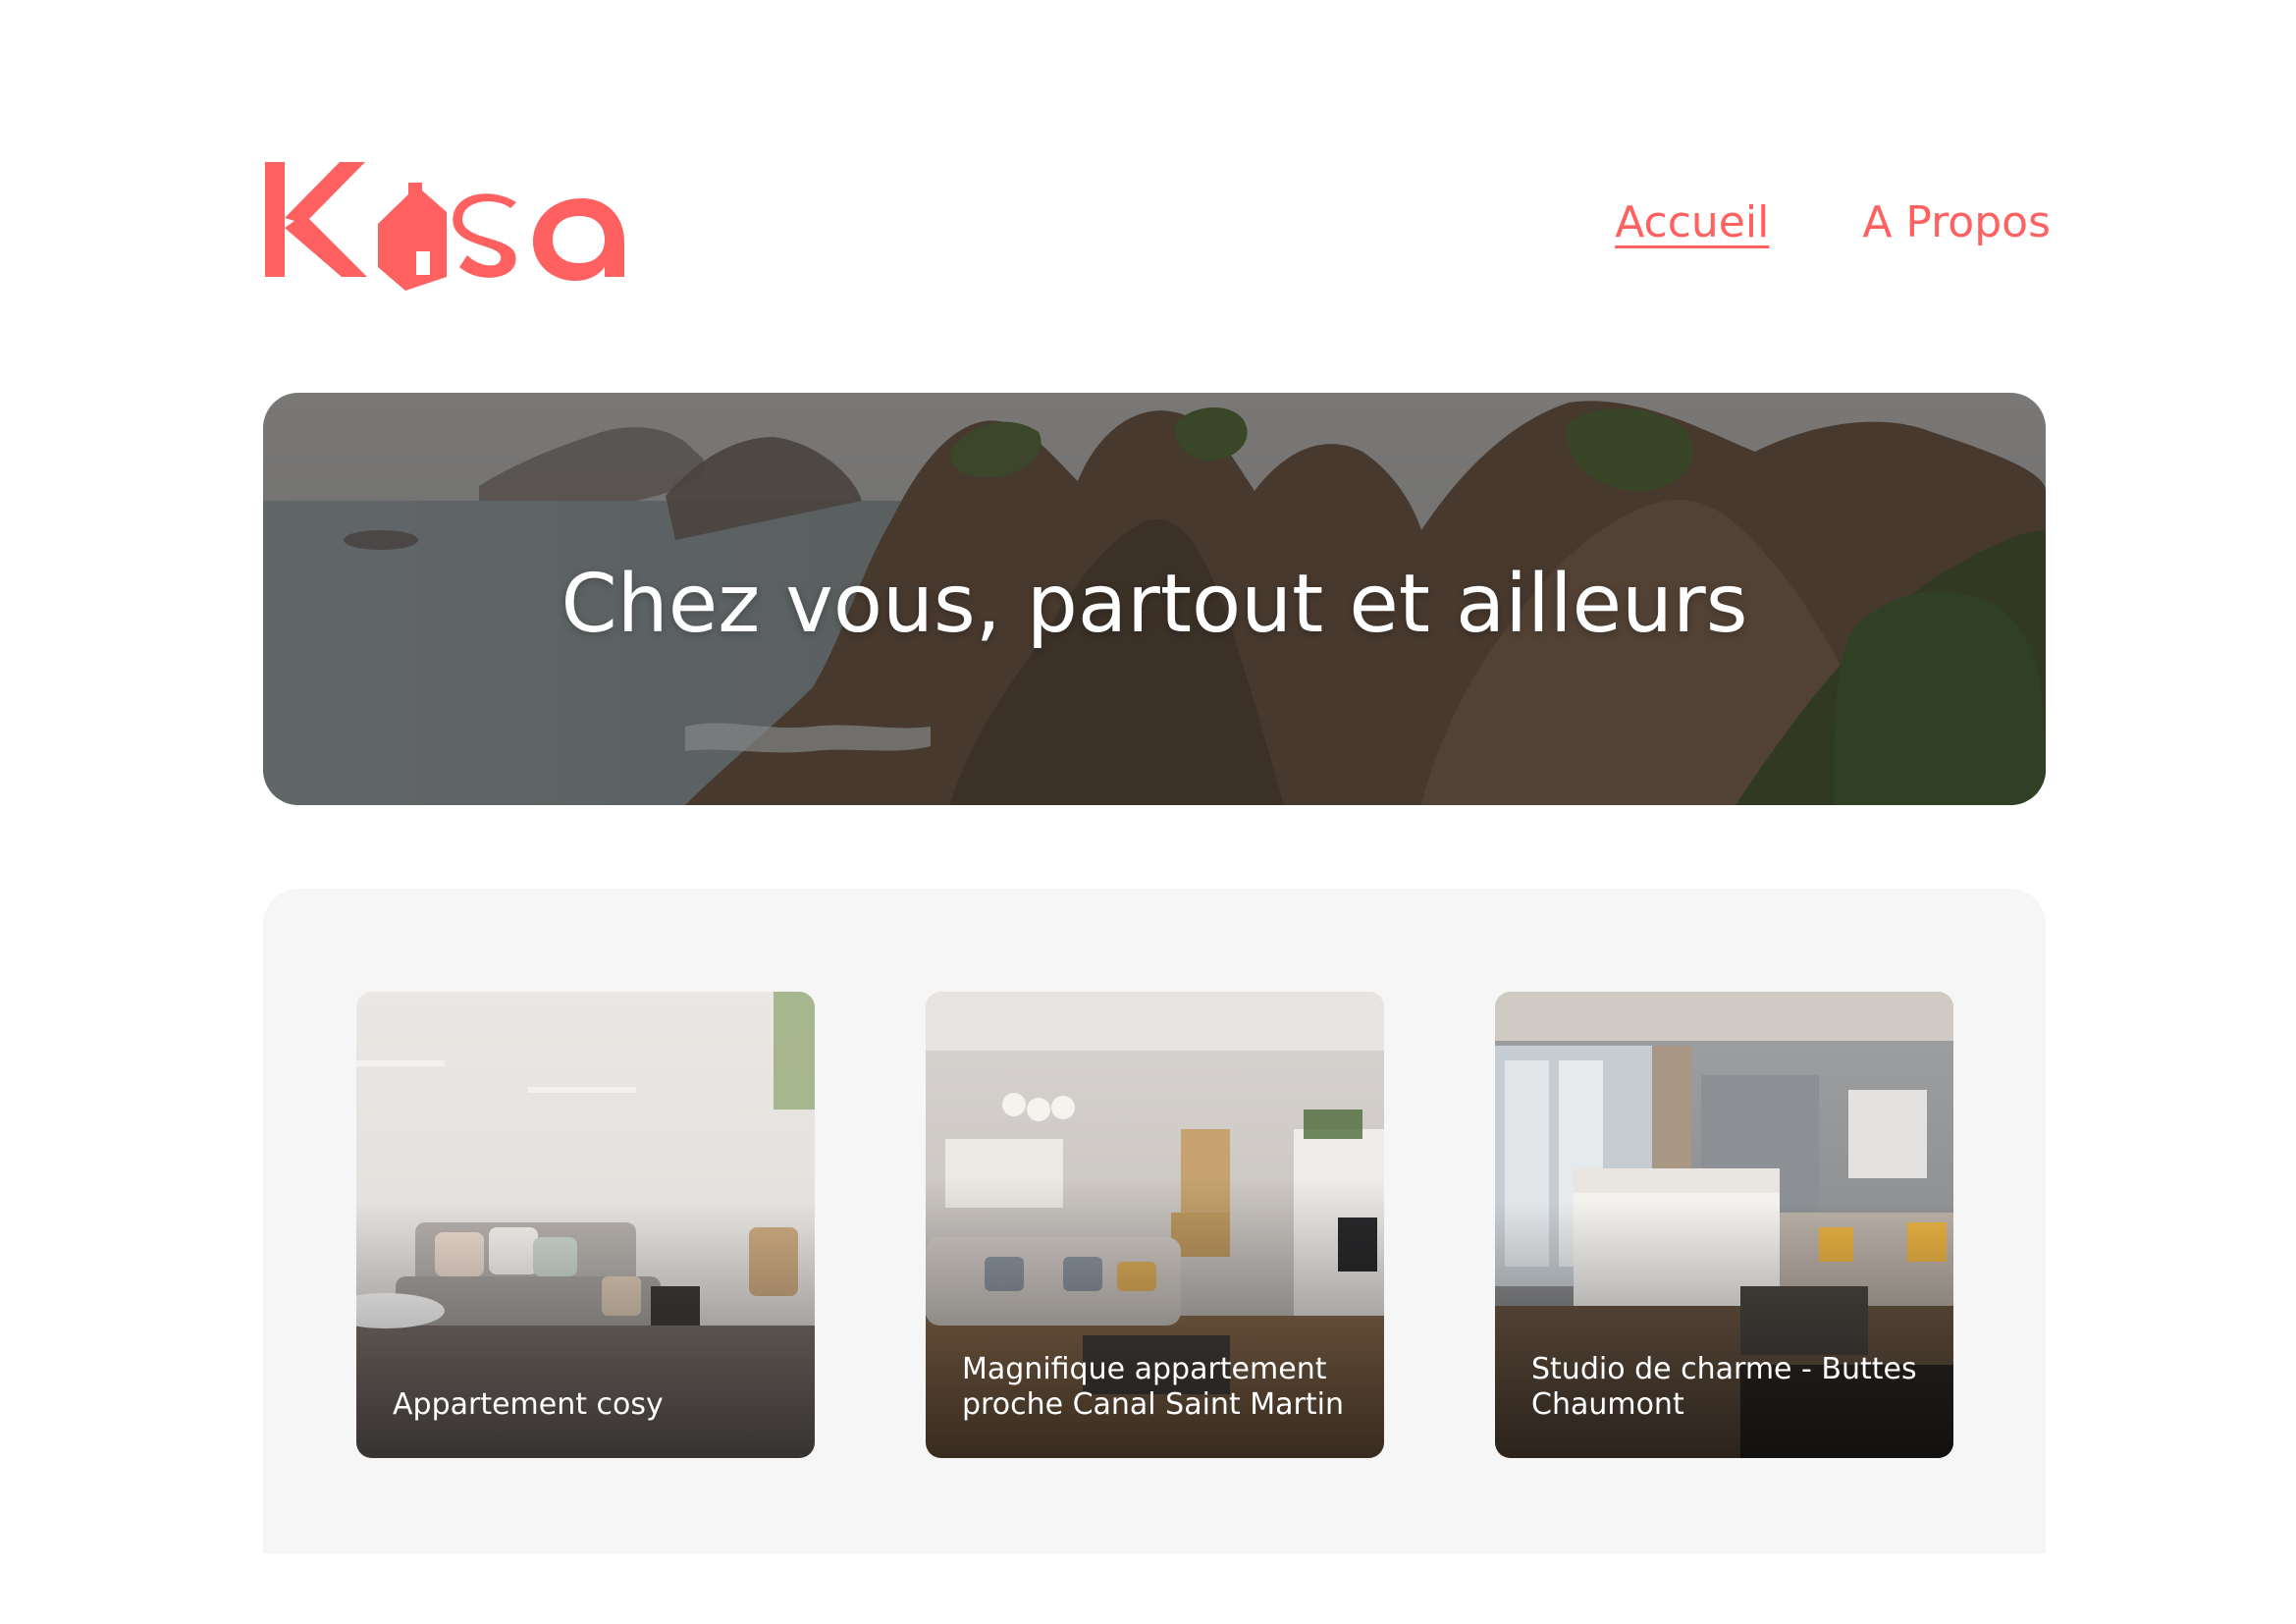 Image resolution: width=2296 pixels, height=1624 pixels. What do you see at coordinates (1724, 1387) in the screenshot?
I see `listing-title: Studio de charme - Buttes Chaumont` at bounding box center [1724, 1387].